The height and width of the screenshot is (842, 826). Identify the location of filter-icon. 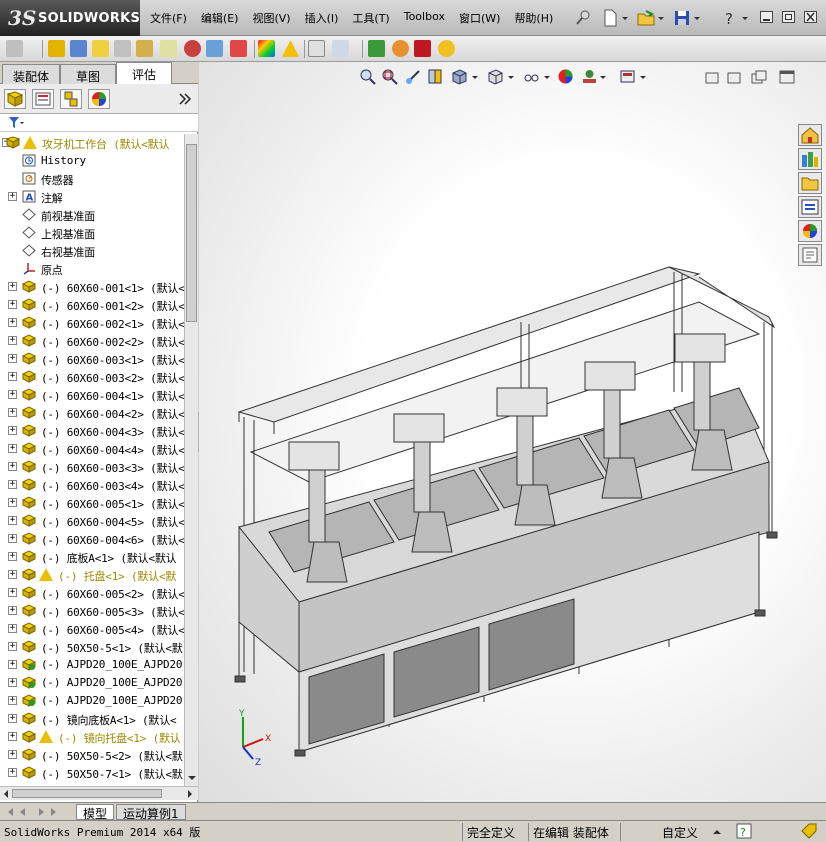
(16, 123).